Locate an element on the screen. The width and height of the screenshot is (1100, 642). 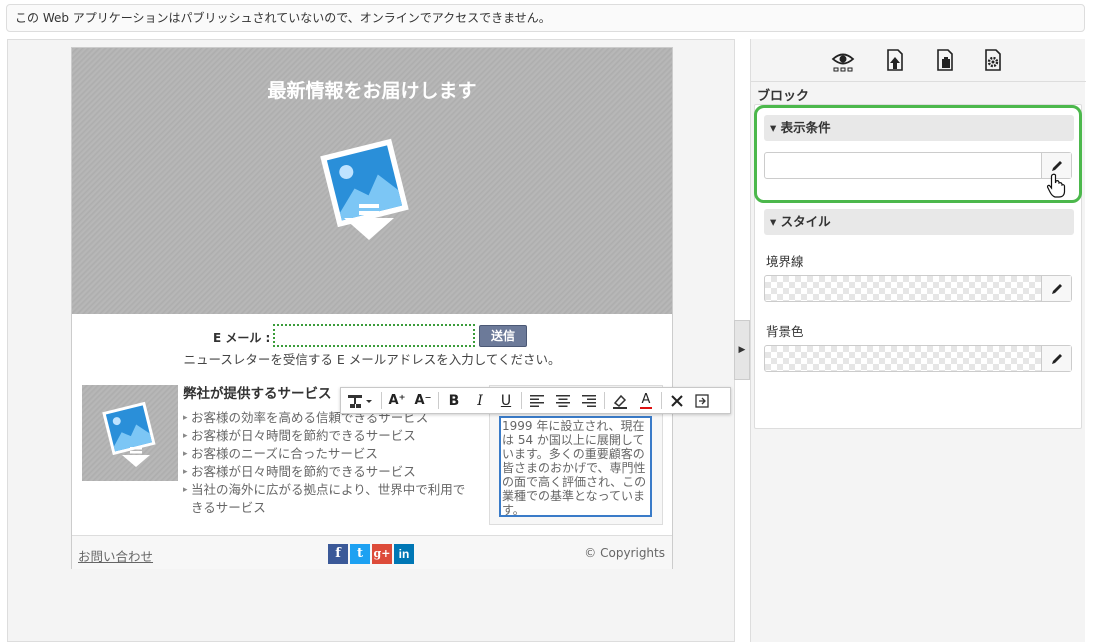
remove-format-button is located at coordinates (677, 400).